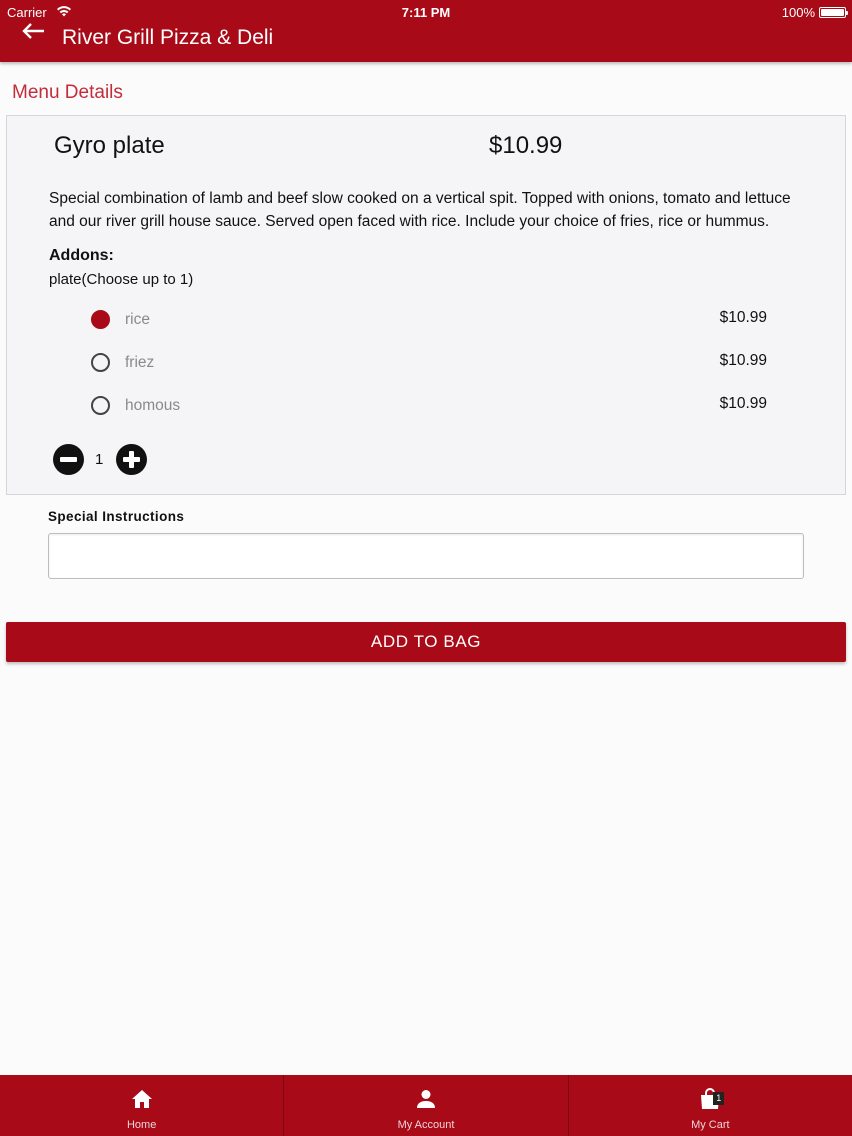  Describe the element at coordinates (81, 255) in the screenshot. I see `addons-label: Addons:` at that location.